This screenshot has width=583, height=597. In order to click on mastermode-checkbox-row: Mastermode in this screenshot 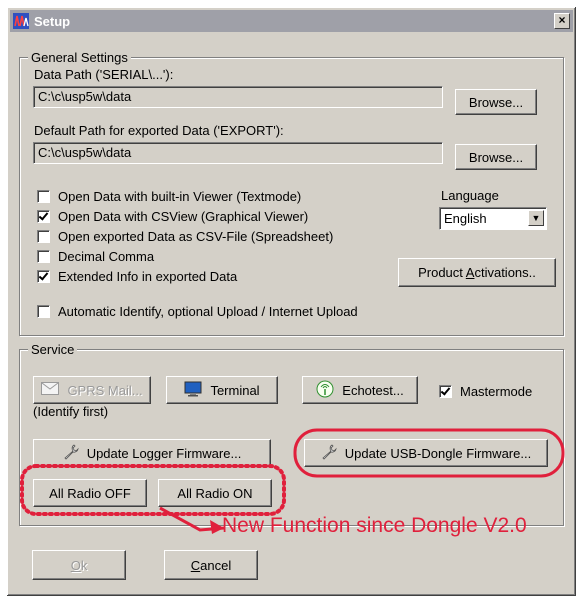, I will do `click(485, 391)`.